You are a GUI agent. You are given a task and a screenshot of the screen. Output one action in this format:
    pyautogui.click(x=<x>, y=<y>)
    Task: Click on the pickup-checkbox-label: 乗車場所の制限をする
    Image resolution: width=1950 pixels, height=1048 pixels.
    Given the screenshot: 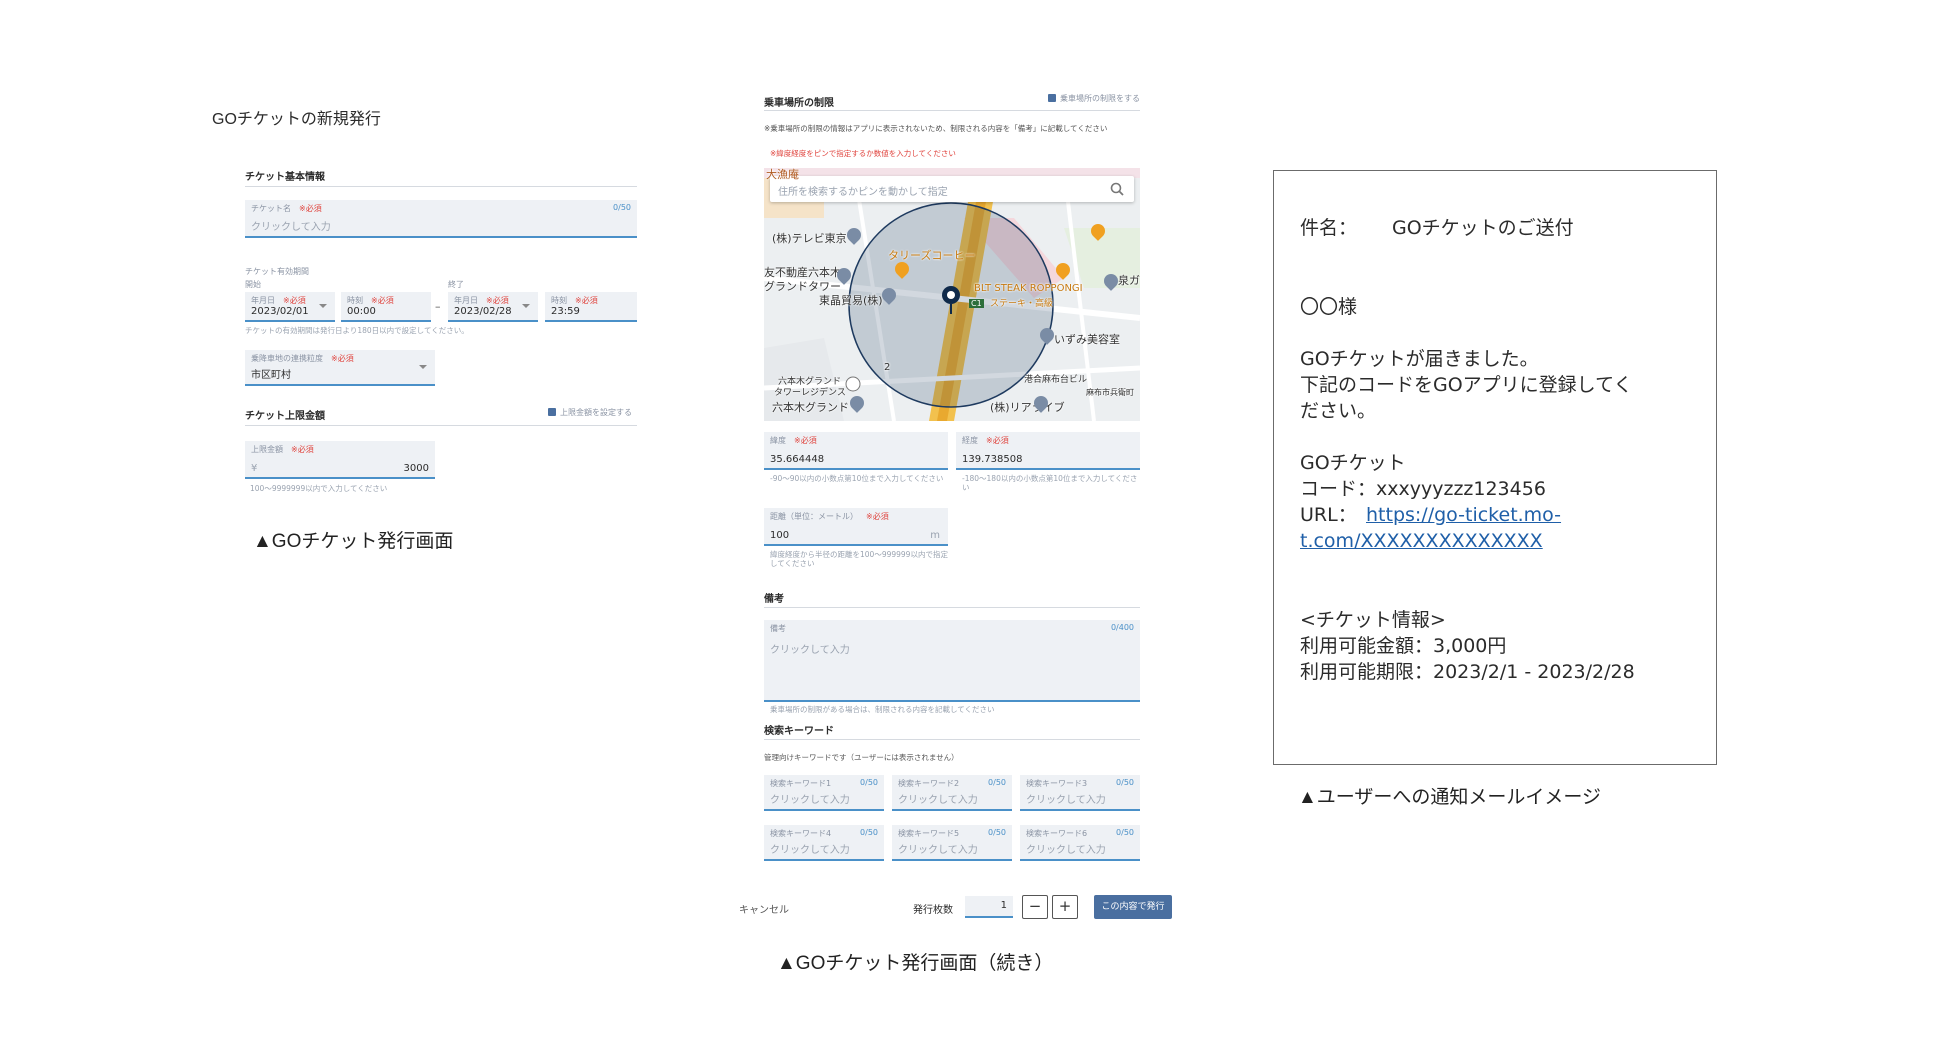 What is the action you would take?
    pyautogui.click(x=1100, y=98)
    